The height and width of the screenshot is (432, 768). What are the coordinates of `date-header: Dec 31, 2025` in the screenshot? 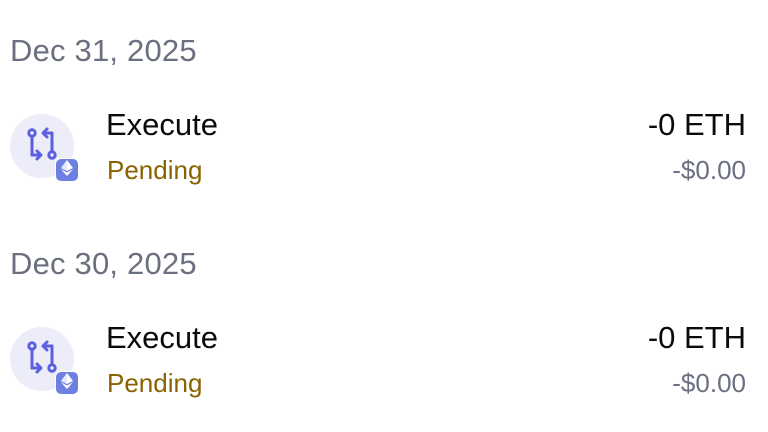 It's located at (103, 50).